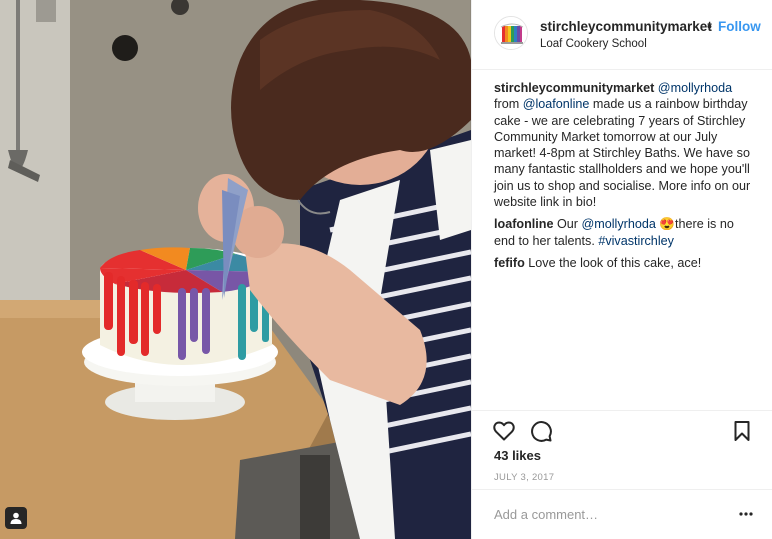 This screenshot has height=539, width=772. I want to click on follow-button: Follow, so click(739, 26).